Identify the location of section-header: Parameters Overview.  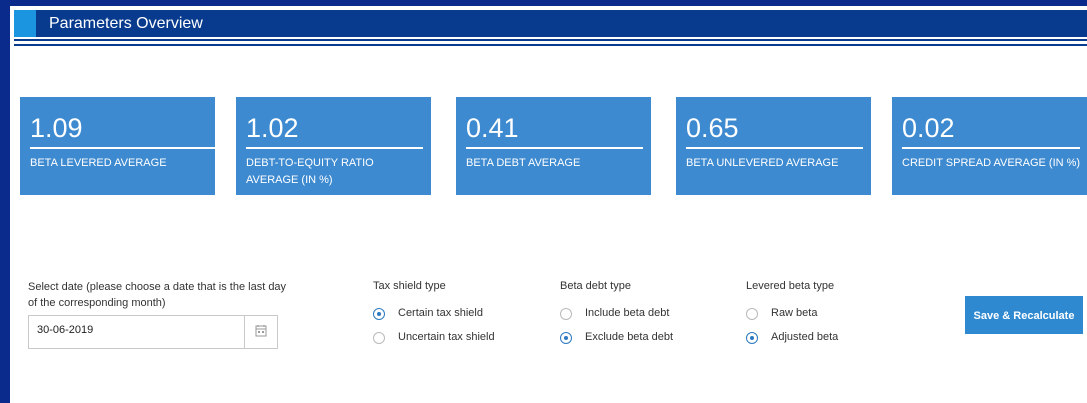
(550, 23).